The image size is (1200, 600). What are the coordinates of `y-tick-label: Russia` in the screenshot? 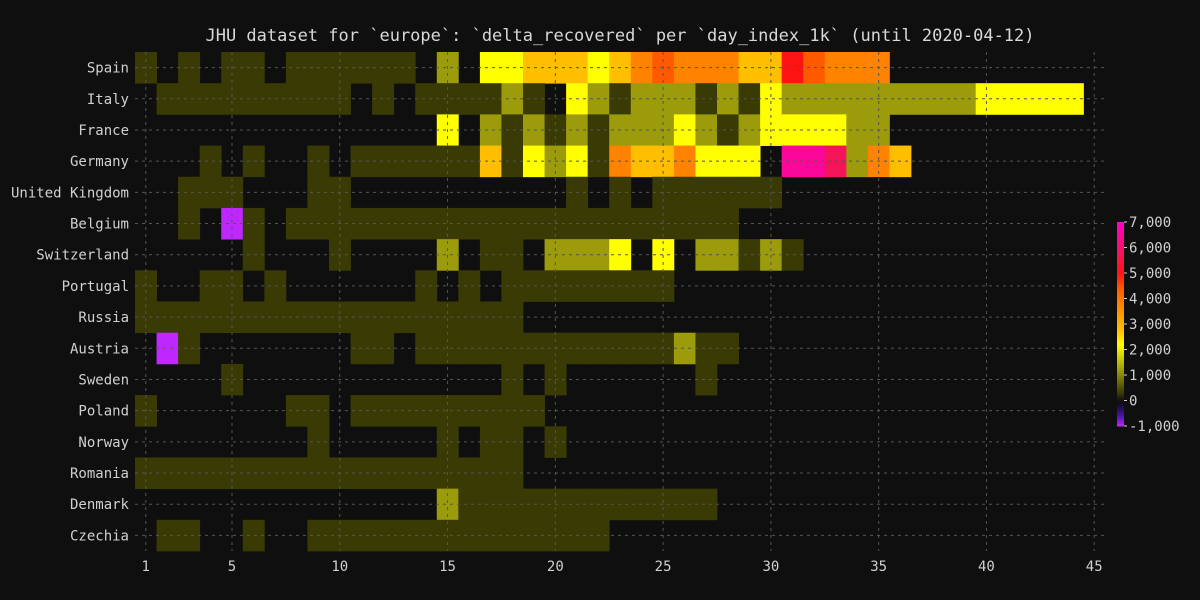 It's located at (103, 318).